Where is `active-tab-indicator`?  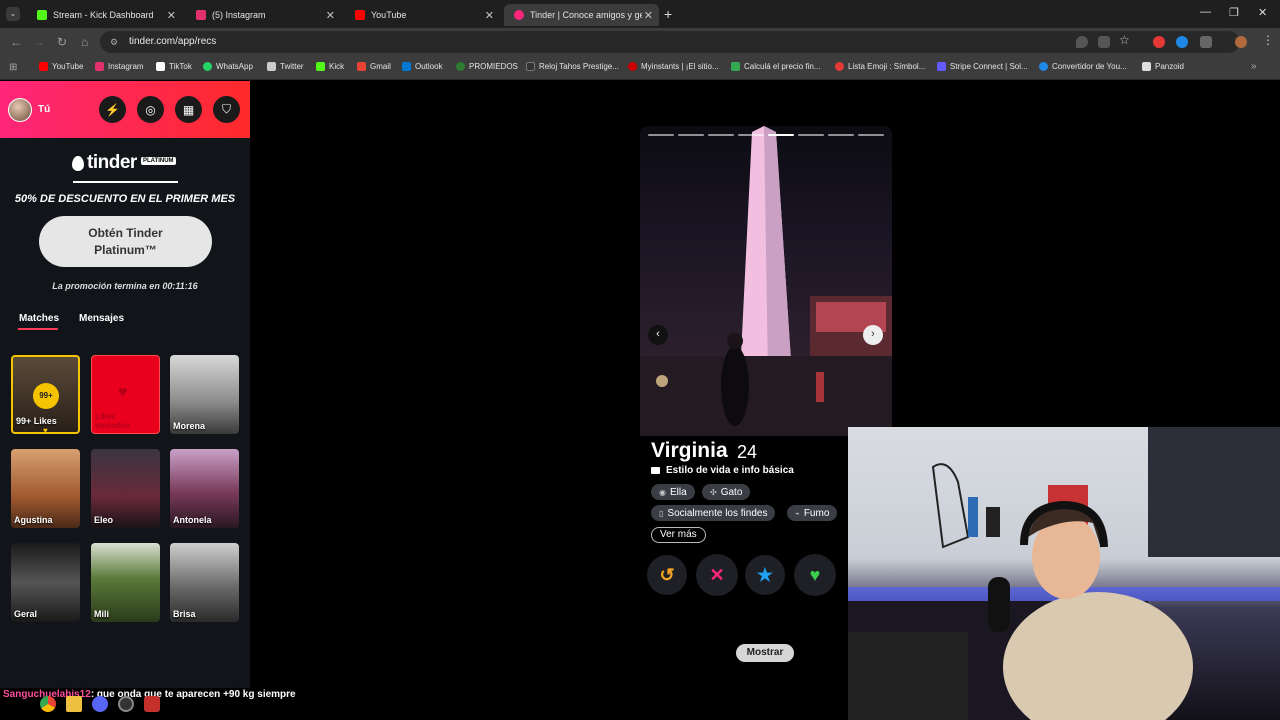
active-tab-indicator is located at coordinates (38, 329).